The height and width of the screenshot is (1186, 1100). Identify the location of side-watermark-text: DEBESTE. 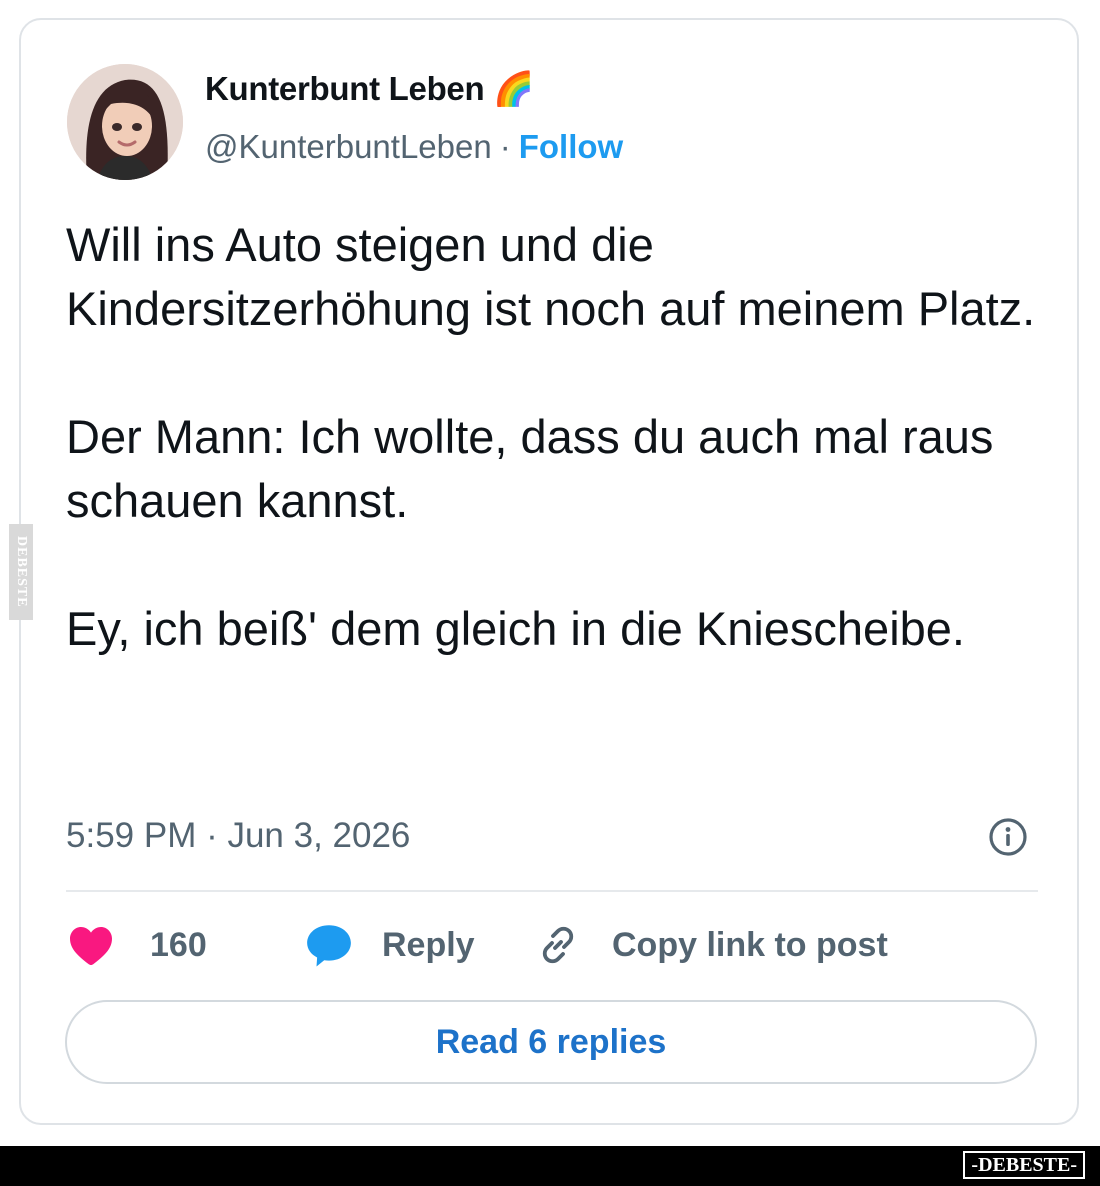
(21, 572).